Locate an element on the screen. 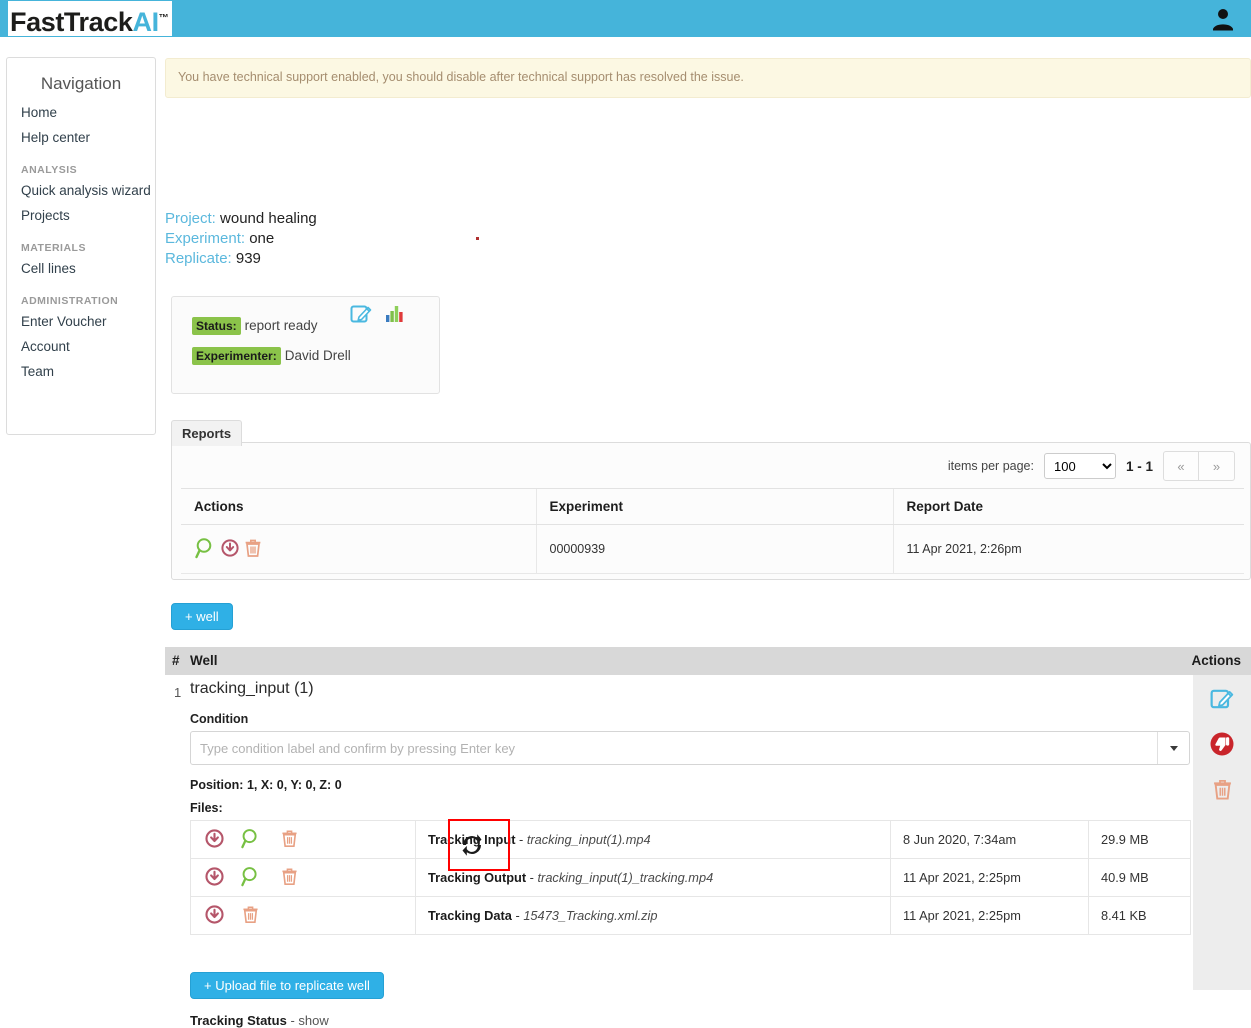  tab-reports: Reports is located at coordinates (207, 433).